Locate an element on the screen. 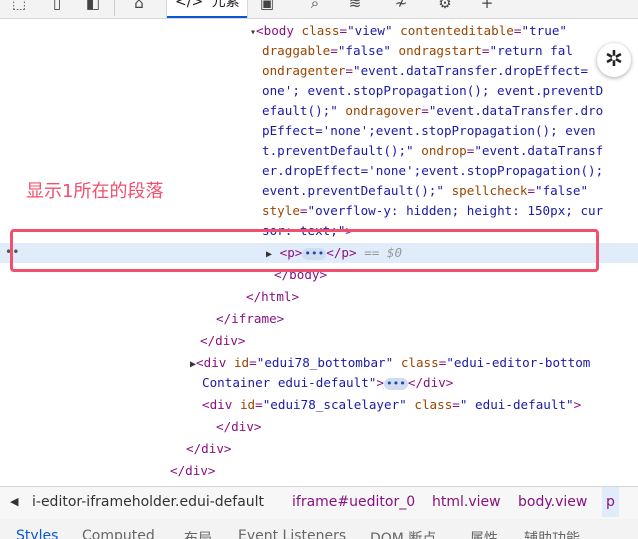  breadcrumb-item: i-editor-iframeholder.edui-default is located at coordinates (148, 502).